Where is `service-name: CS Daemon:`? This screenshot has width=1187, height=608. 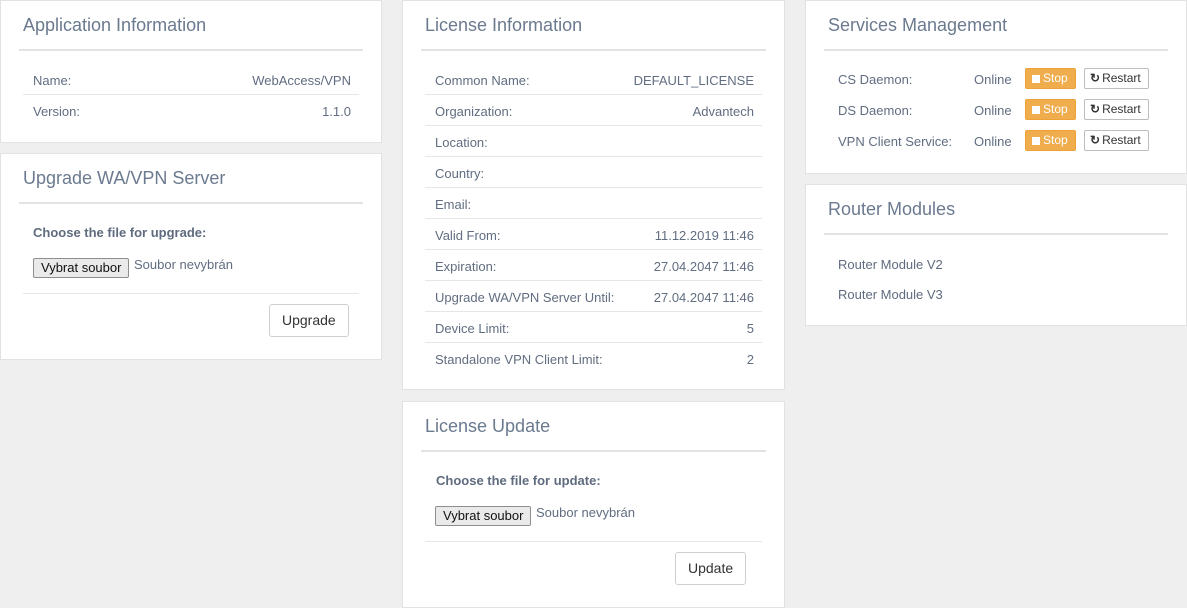 service-name: CS Daemon: is located at coordinates (875, 79).